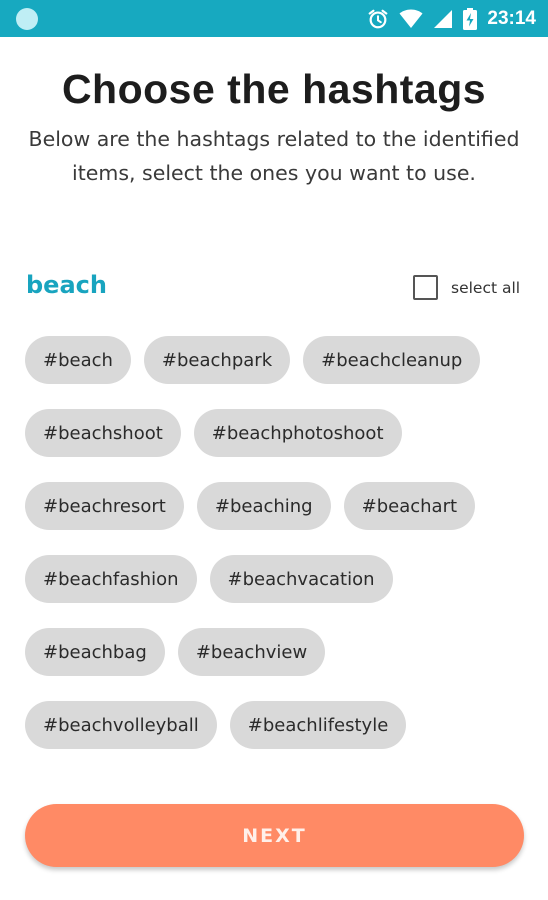 This screenshot has width=548, height=900. What do you see at coordinates (274, 89) in the screenshot?
I see `page-title: Choose the hashtags` at bounding box center [274, 89].